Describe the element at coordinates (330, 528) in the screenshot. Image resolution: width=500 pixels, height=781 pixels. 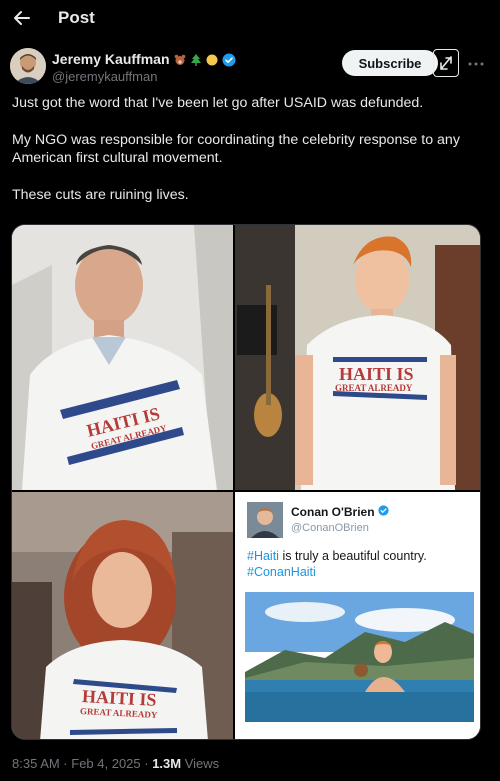
I see `embedded-tweet-handle: @ConanOBrien` at that location.